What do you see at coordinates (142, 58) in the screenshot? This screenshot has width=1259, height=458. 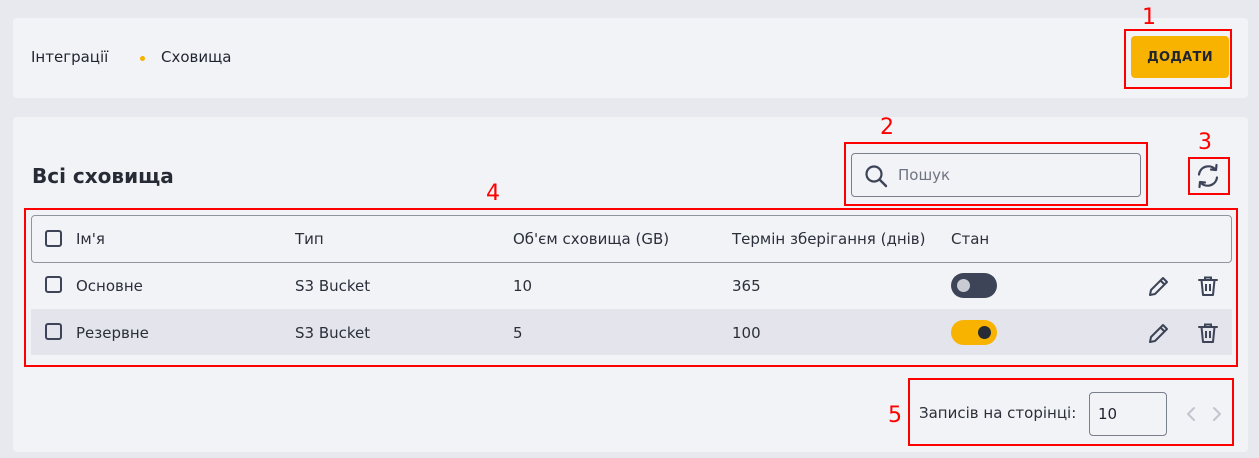 I see `breadcrumb-separator` at bounding box center [142, 58].